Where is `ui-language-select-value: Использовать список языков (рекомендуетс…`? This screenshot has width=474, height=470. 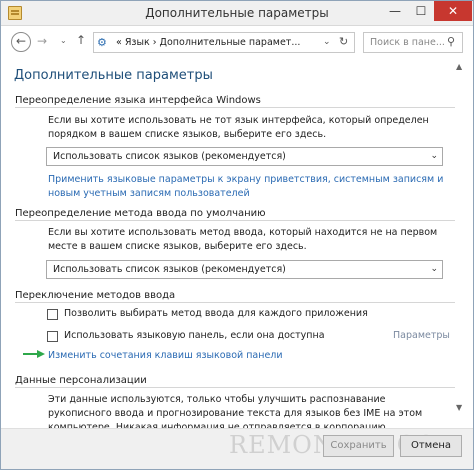 ui-language-select-value: Использовать список языков (рекомендуетс… is located at coordinates (169, 156).